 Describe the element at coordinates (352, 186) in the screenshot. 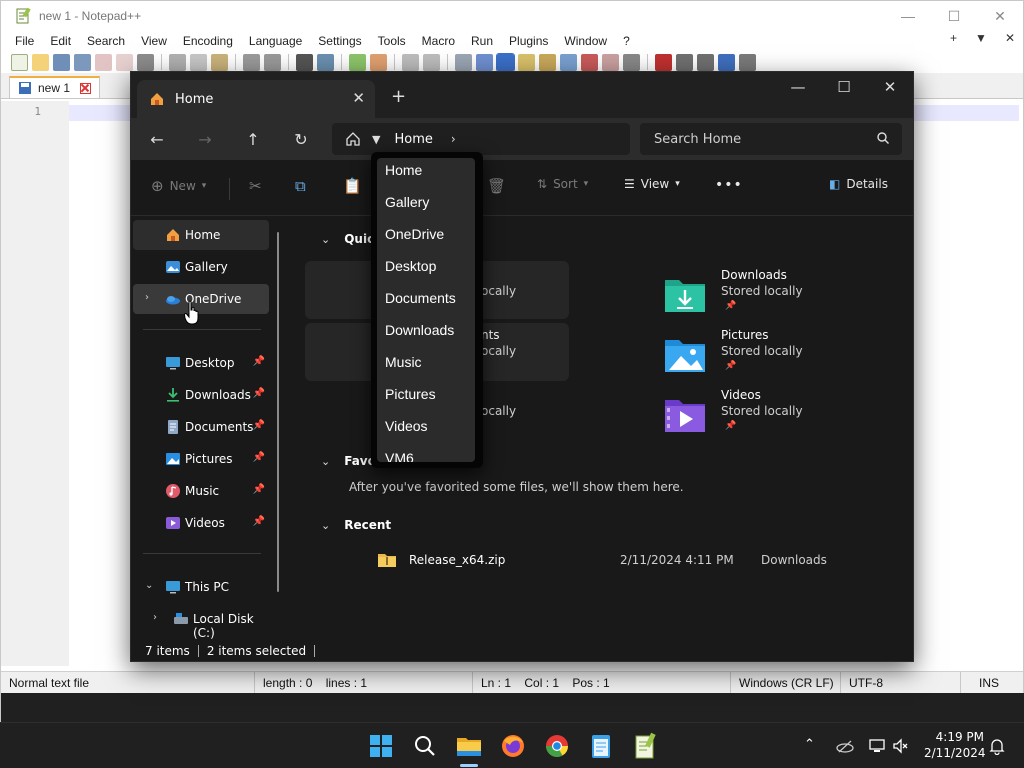

I see `paste-icon: 📋` at that location.